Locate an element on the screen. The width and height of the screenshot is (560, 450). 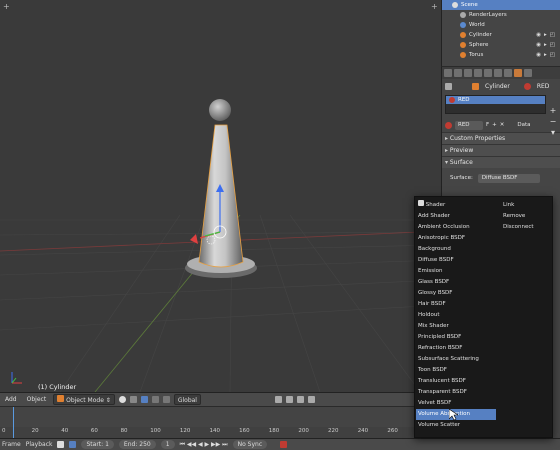
playback-menu: Playback is located at coordinates (39, 444).